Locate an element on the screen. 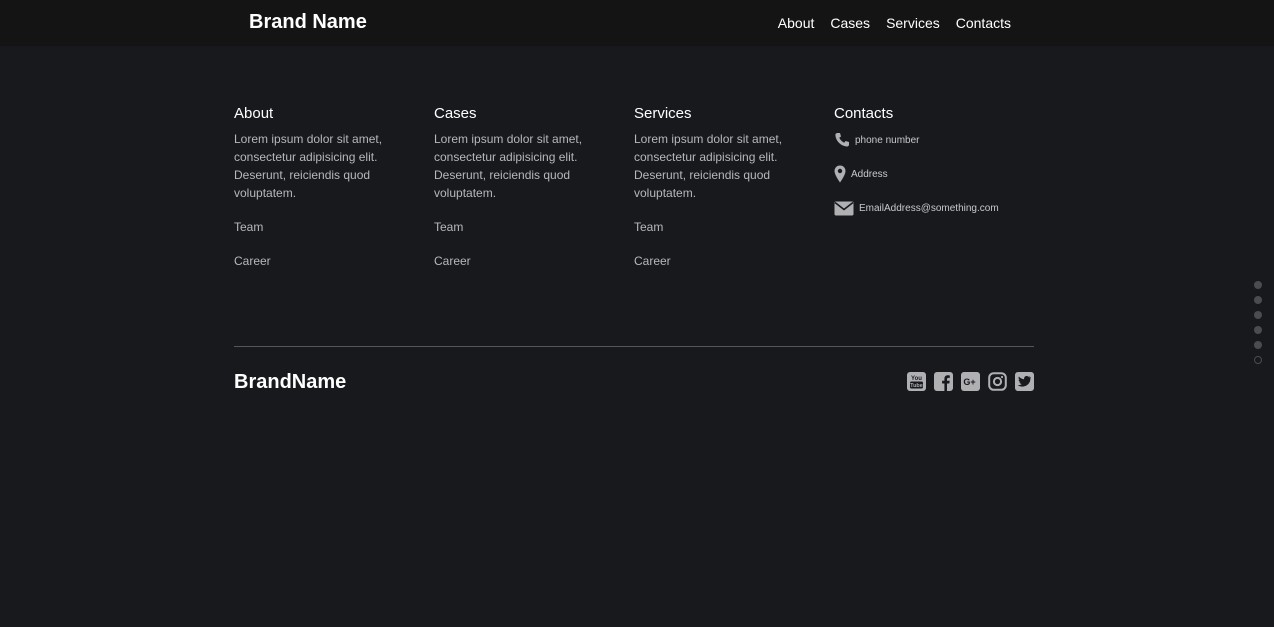 This screenshot has width=1274, height=627. nav-link-services: Services is located at coordinates (913, 23).